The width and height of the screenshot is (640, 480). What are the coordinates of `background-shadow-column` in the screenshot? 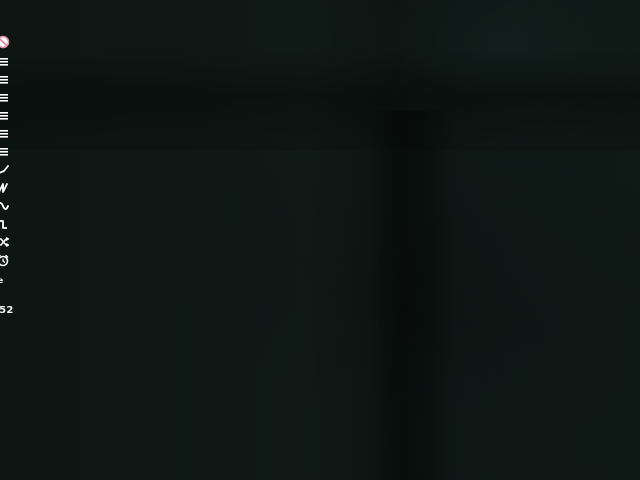 It's located at (410, 295).